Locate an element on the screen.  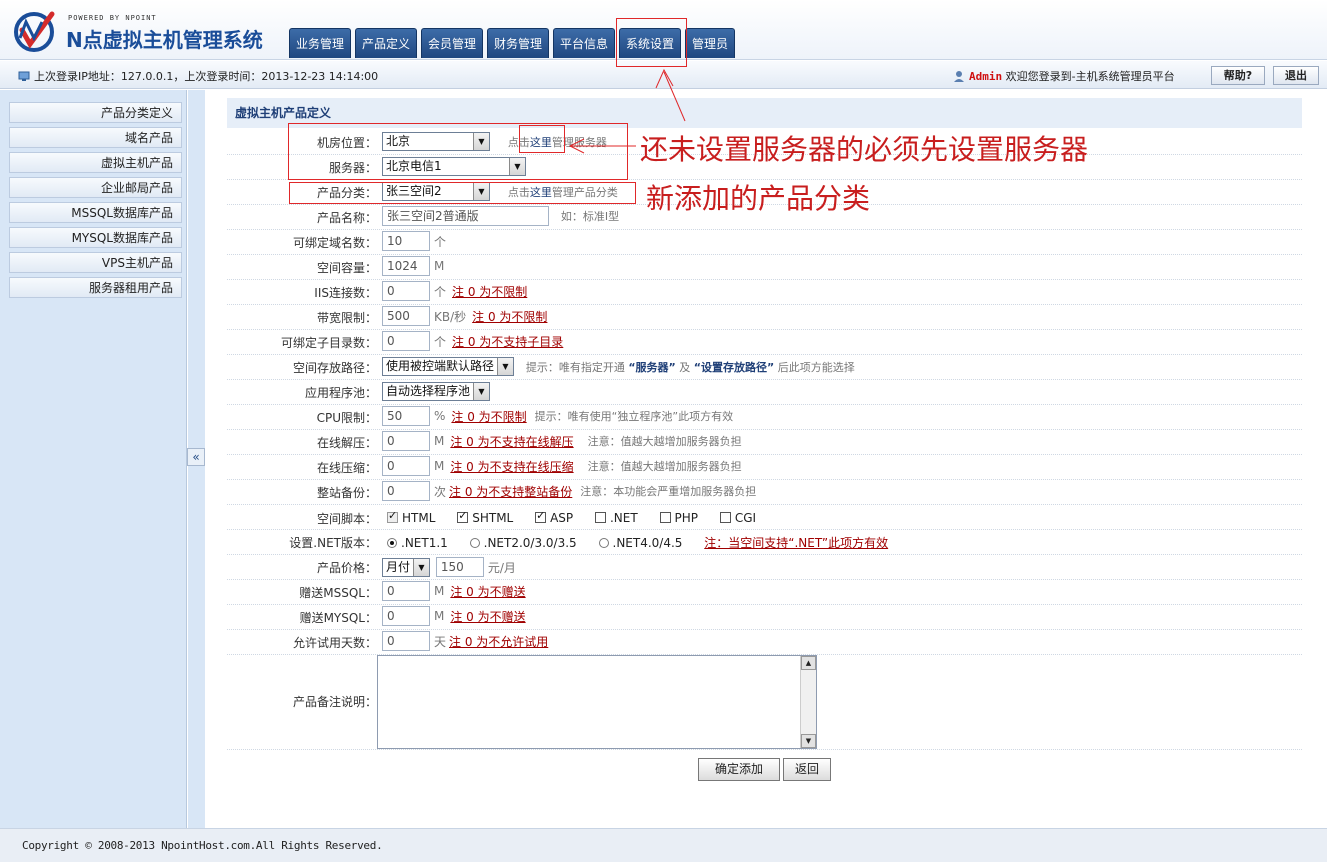
script-cgi-option: CGI is located at coordinates (738, 517).